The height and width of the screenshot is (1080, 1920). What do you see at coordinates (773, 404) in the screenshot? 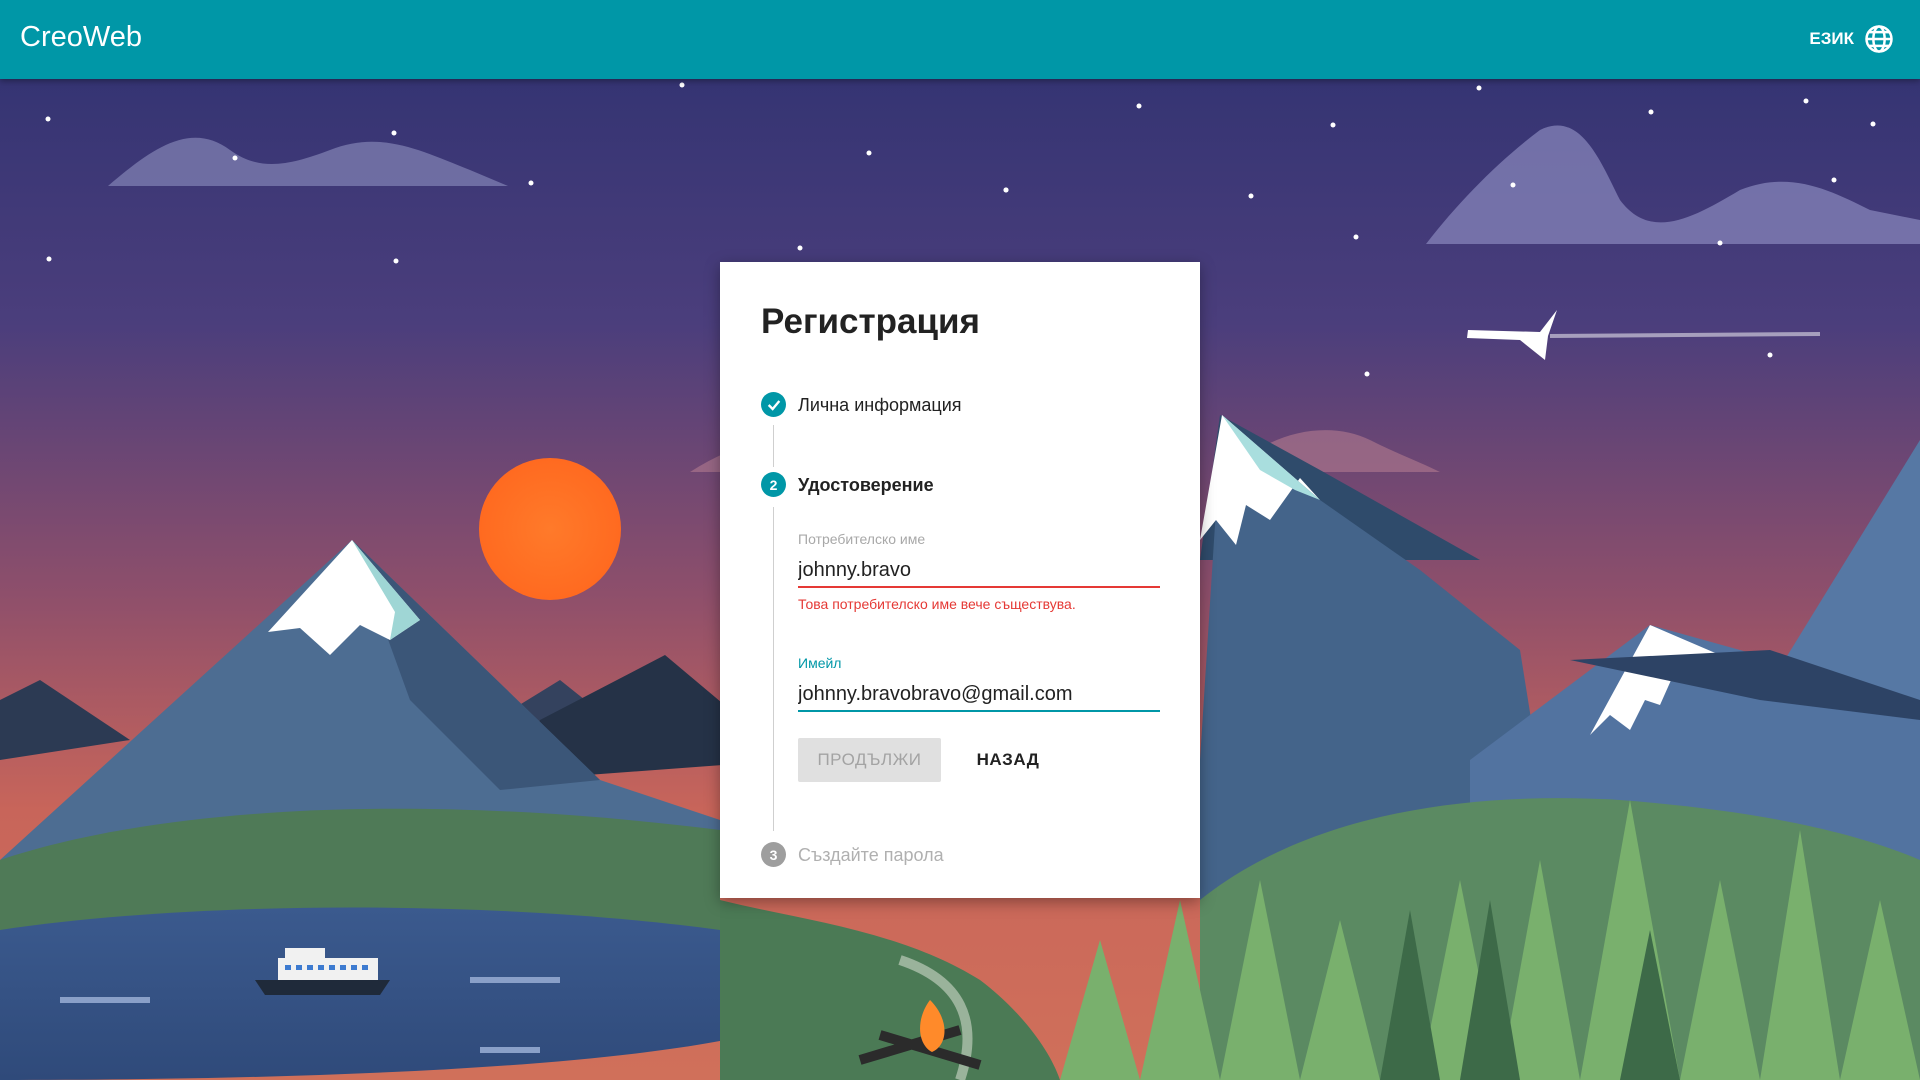
I see `step-1-check-icon` at bounding box center [773, 404].